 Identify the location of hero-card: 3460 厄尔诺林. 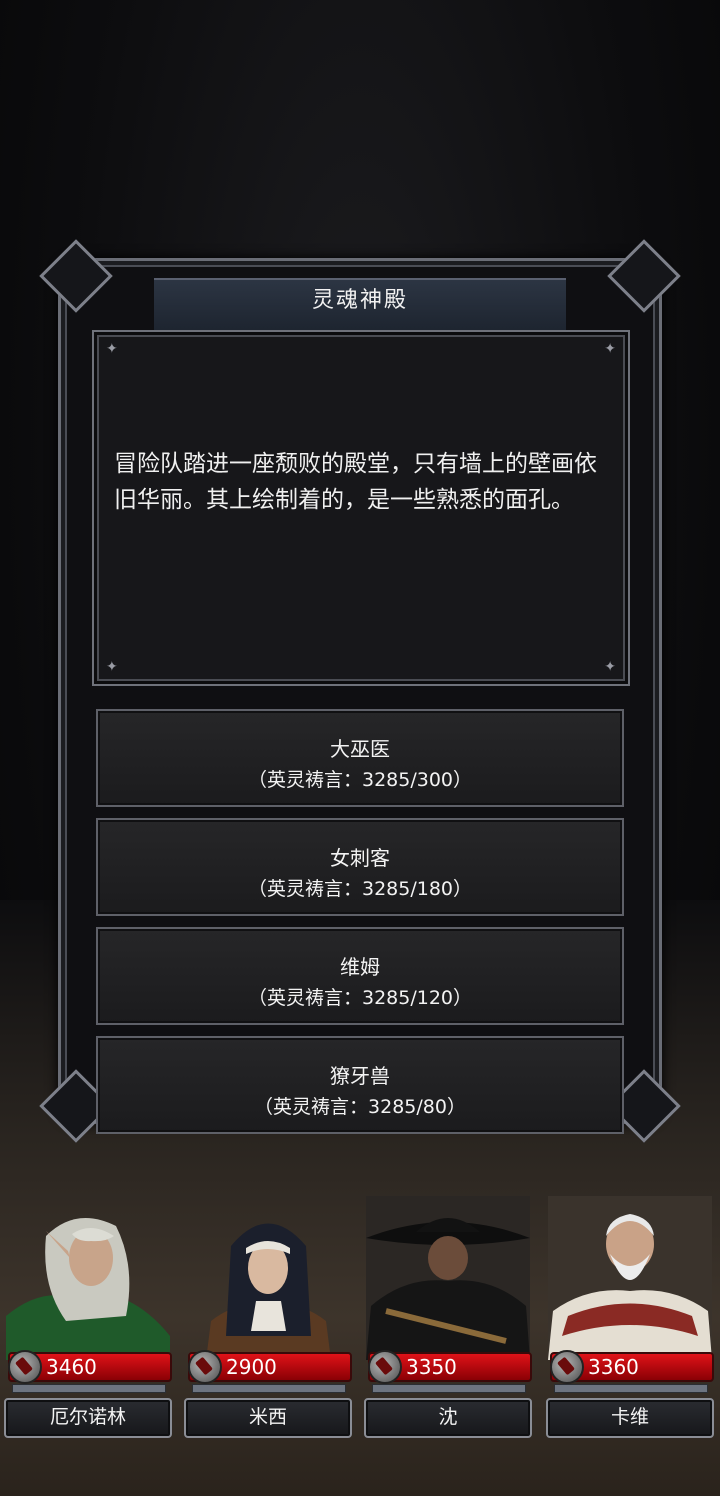
(86, 1314).